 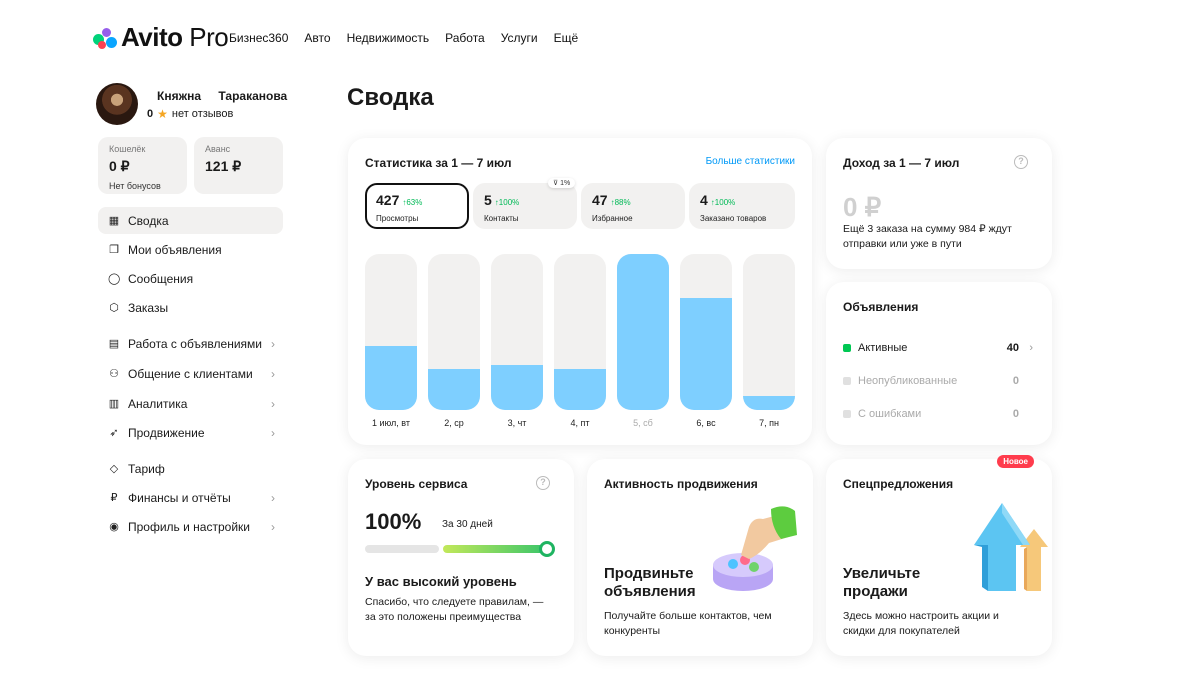 What do you see at coordinates (152, 37) in the screenshot?
I see `brand-name: Avito` at bounding box center [152, 37].